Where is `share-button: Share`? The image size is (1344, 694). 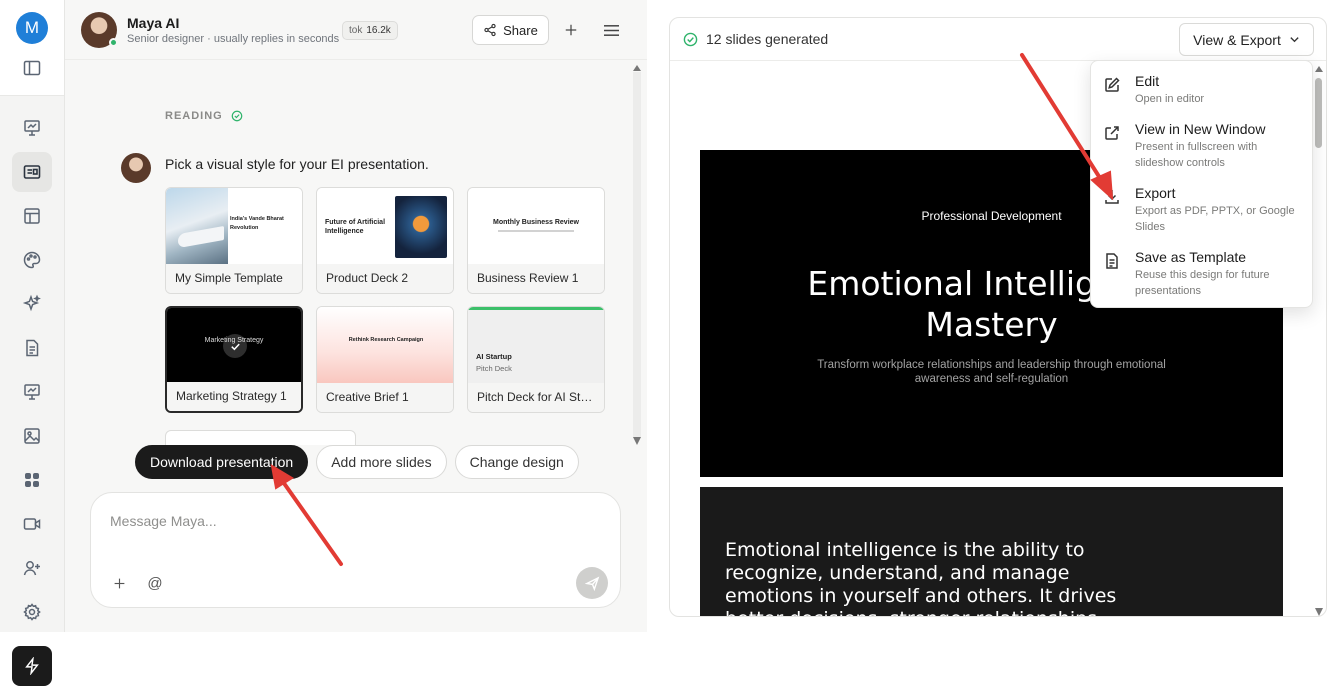
share-button: Share is located at coordinates (510, 30).